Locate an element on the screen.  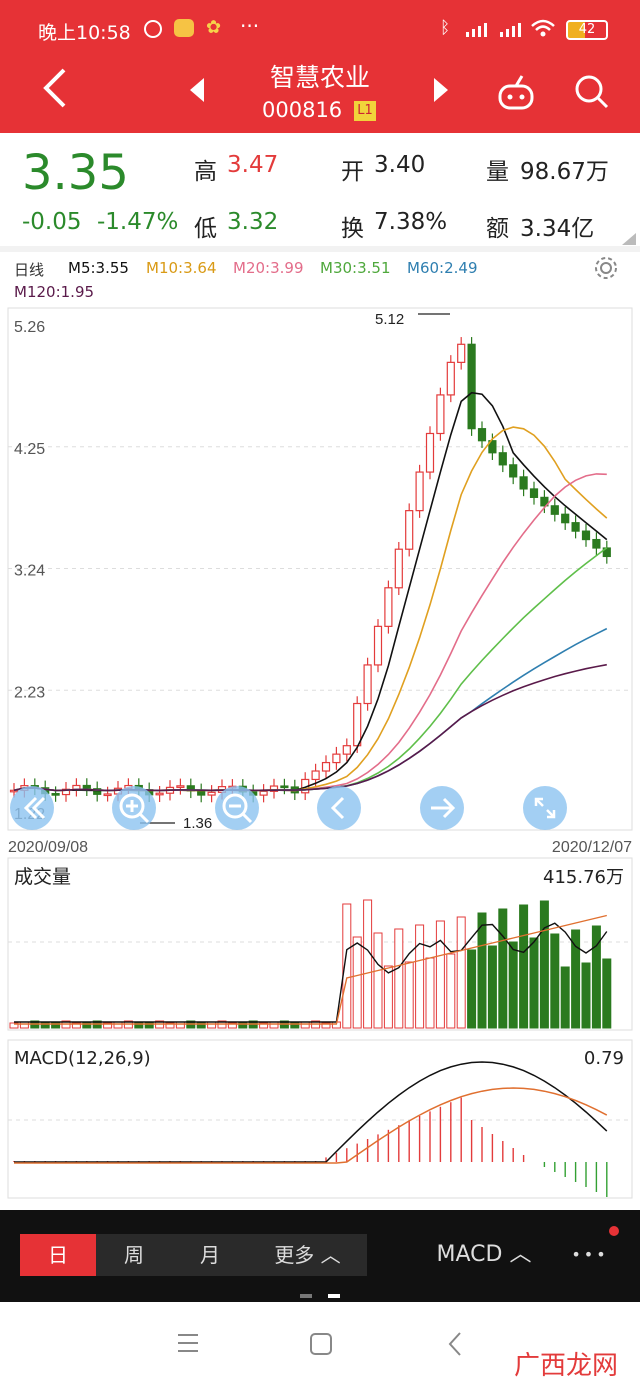
search-icon is located at coordinates (591, 93).